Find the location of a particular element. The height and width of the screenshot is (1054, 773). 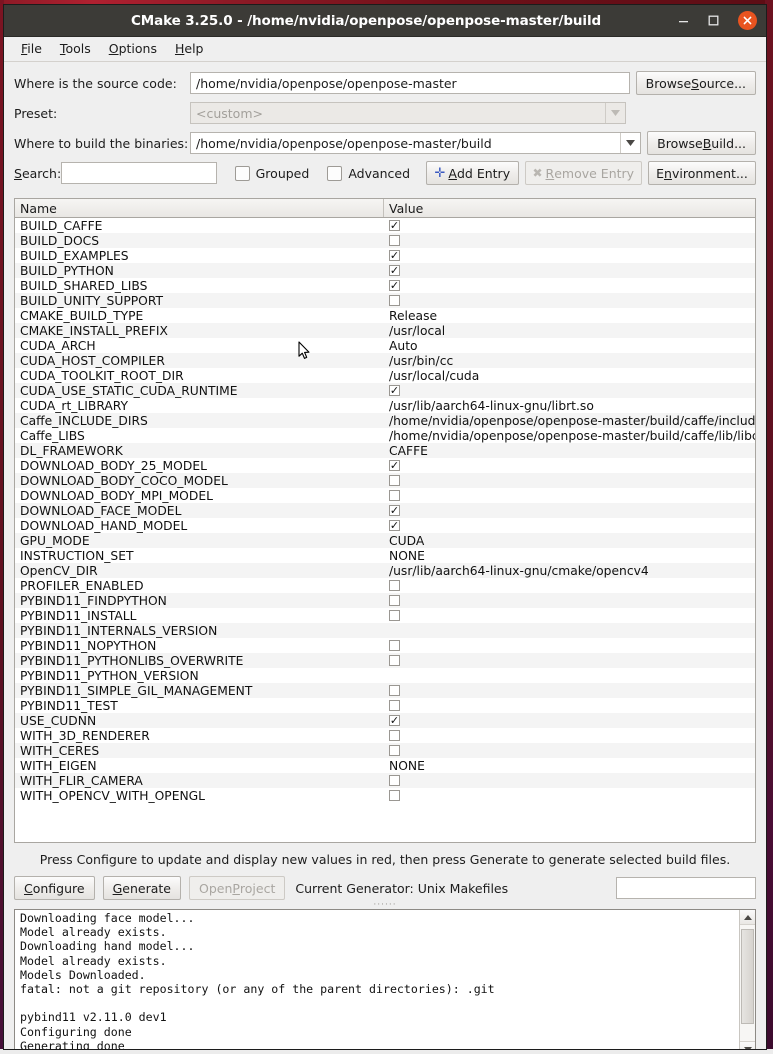

table-row: WITH_CERES is located at coordinates (385, 750).